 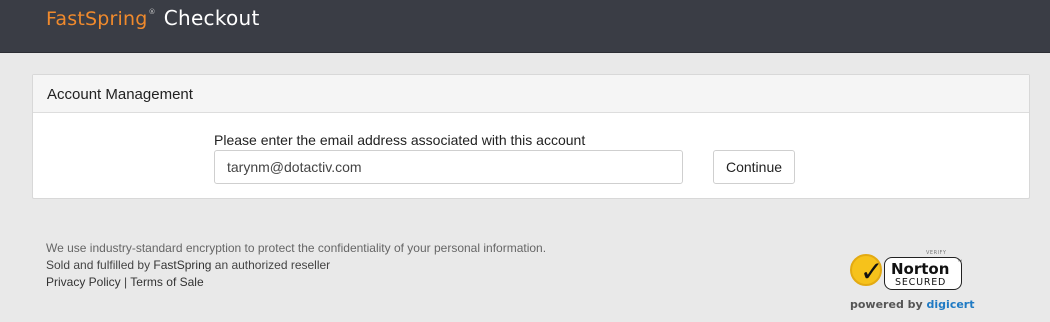 I want to click on fastspring-logo: FastSpring®, so click(x=101, y=19).